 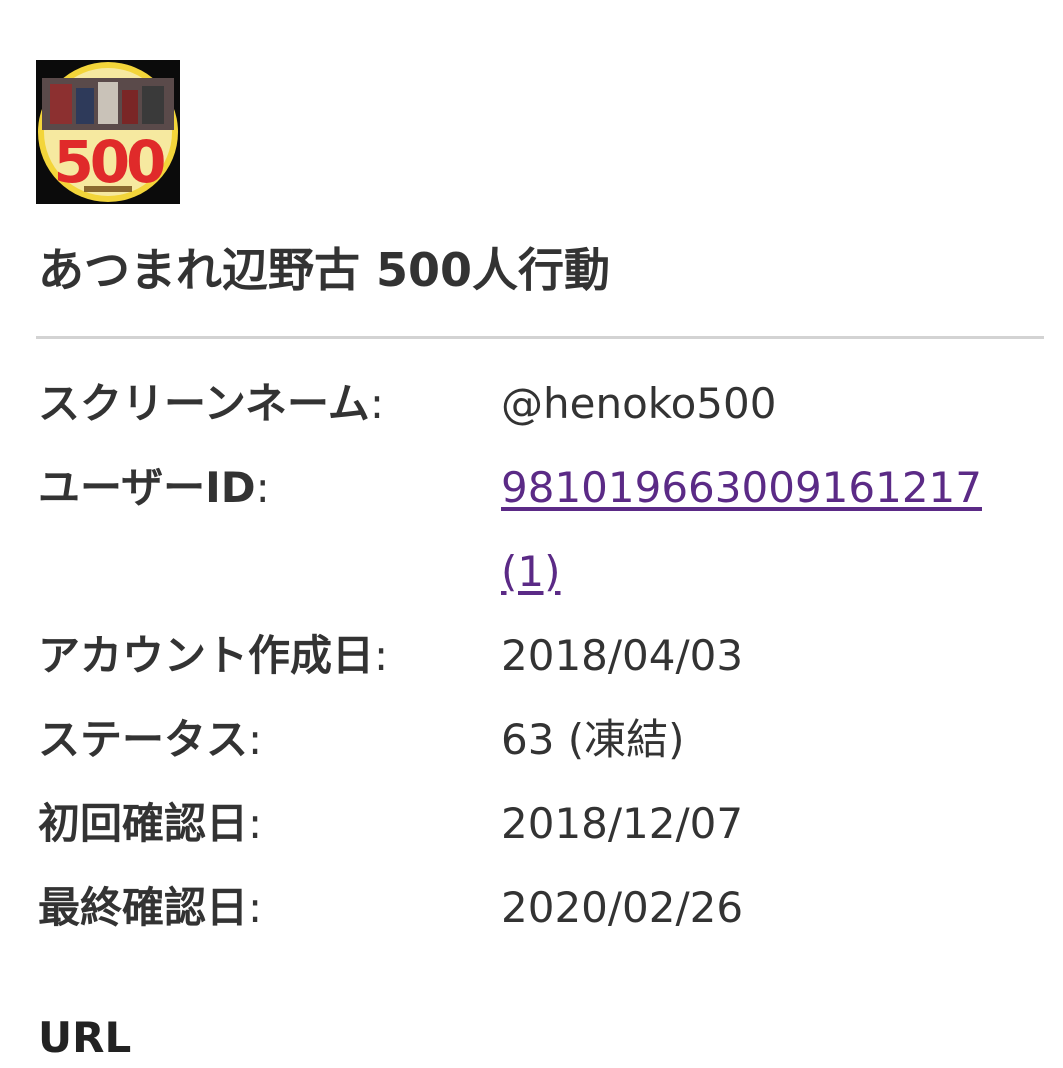 I want to click on user-id-link: 981019663009161217, so click(x=764, y=488).